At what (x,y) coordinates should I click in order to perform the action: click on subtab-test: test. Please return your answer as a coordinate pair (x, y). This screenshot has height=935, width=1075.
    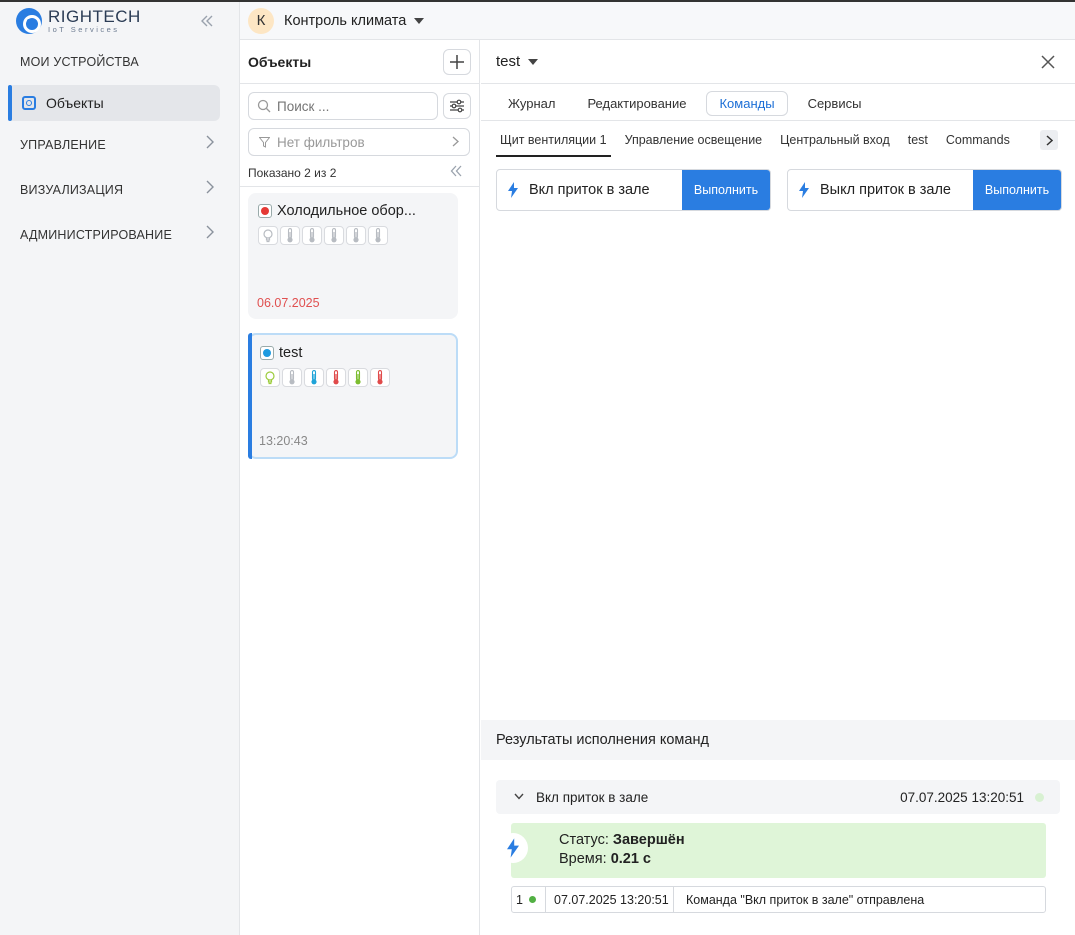
    Looking at the image, I should click on (918, 145).